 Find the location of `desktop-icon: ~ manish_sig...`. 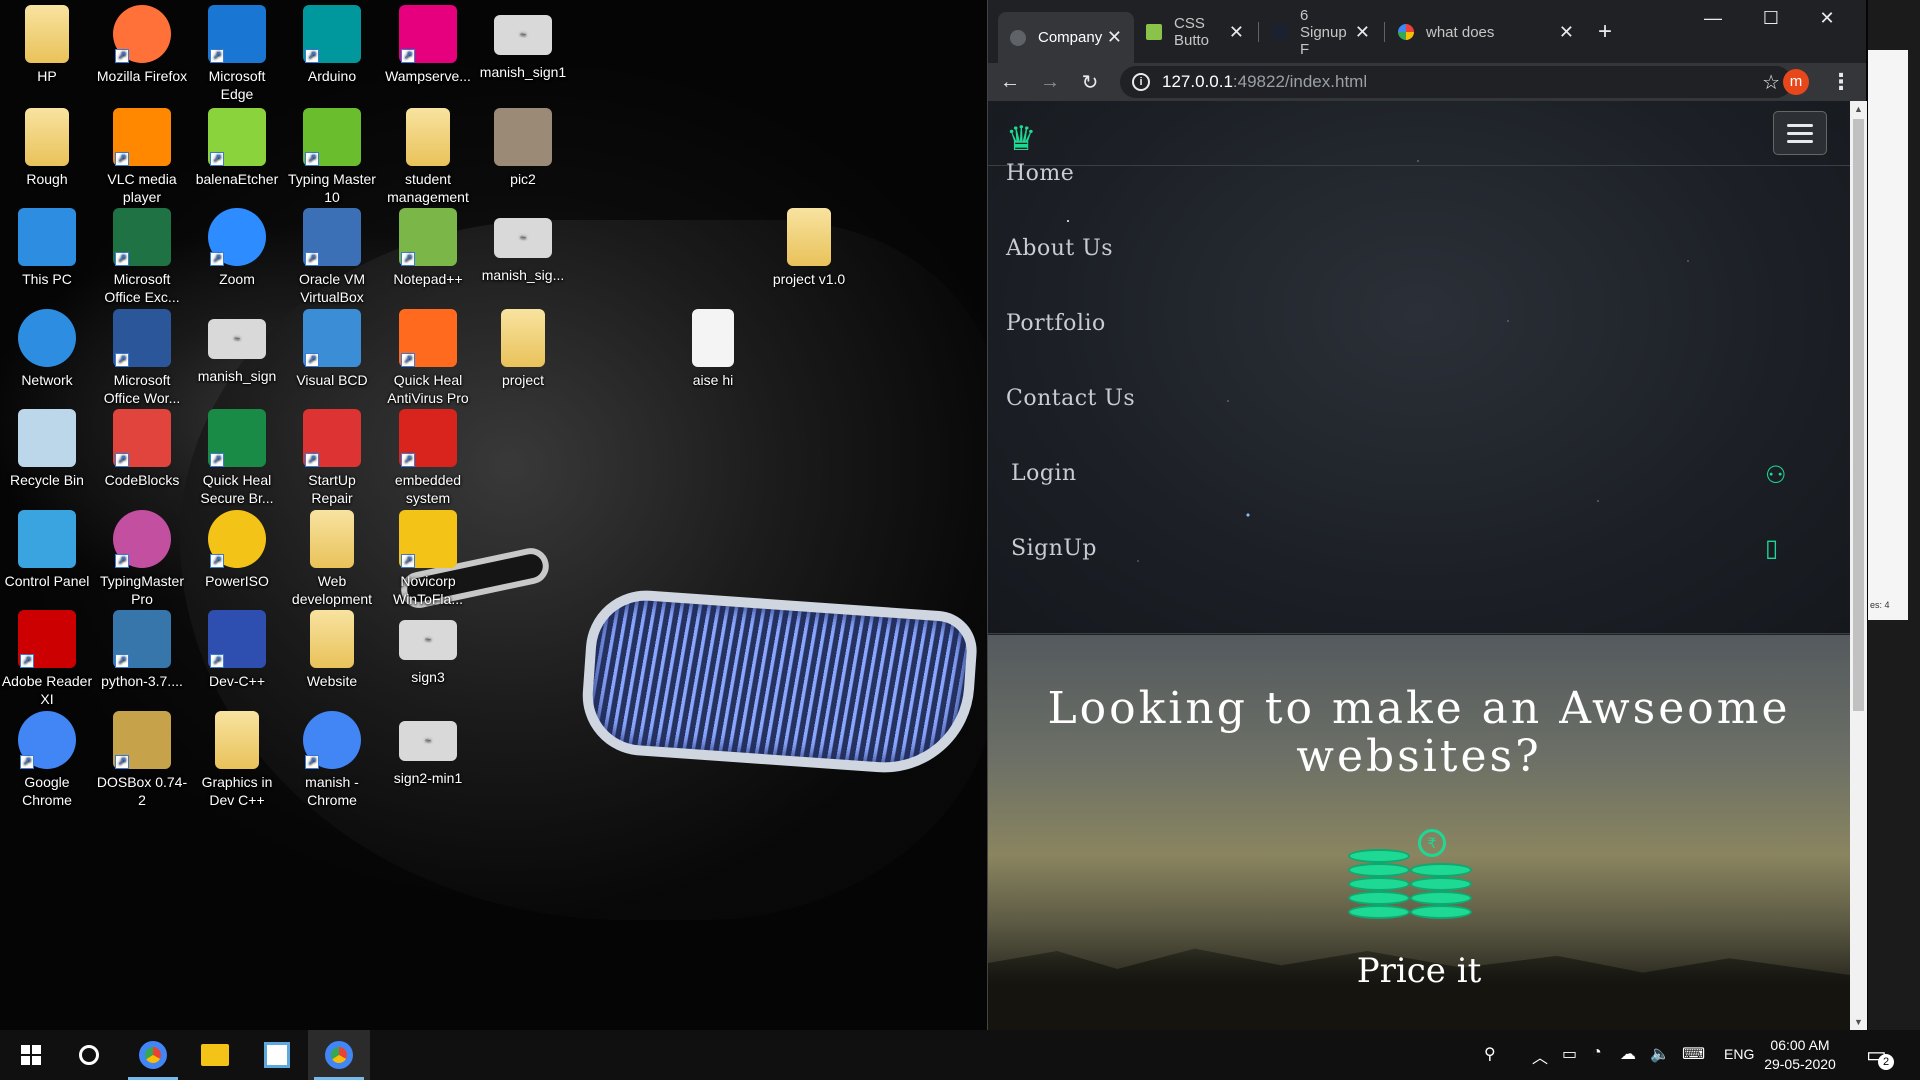

desktop-icon: ~ manish_sig... is located at coordinates (523, 246).